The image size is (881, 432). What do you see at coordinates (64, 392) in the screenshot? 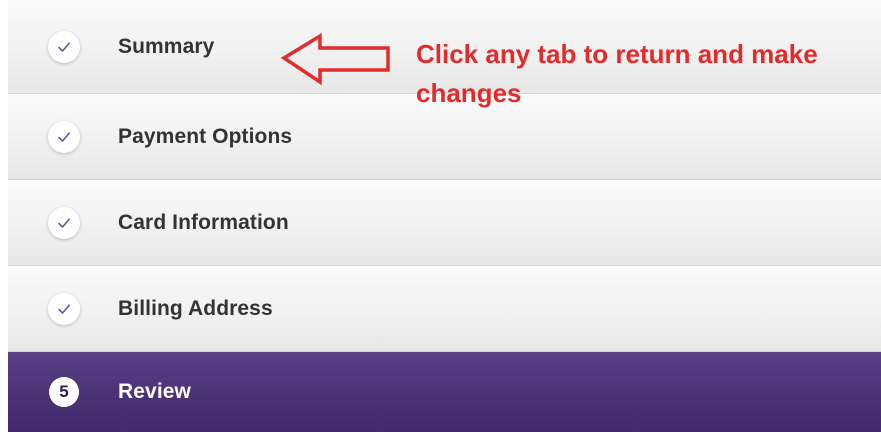
I see `step-number-badge: 5` at bounding box center [64, 392].